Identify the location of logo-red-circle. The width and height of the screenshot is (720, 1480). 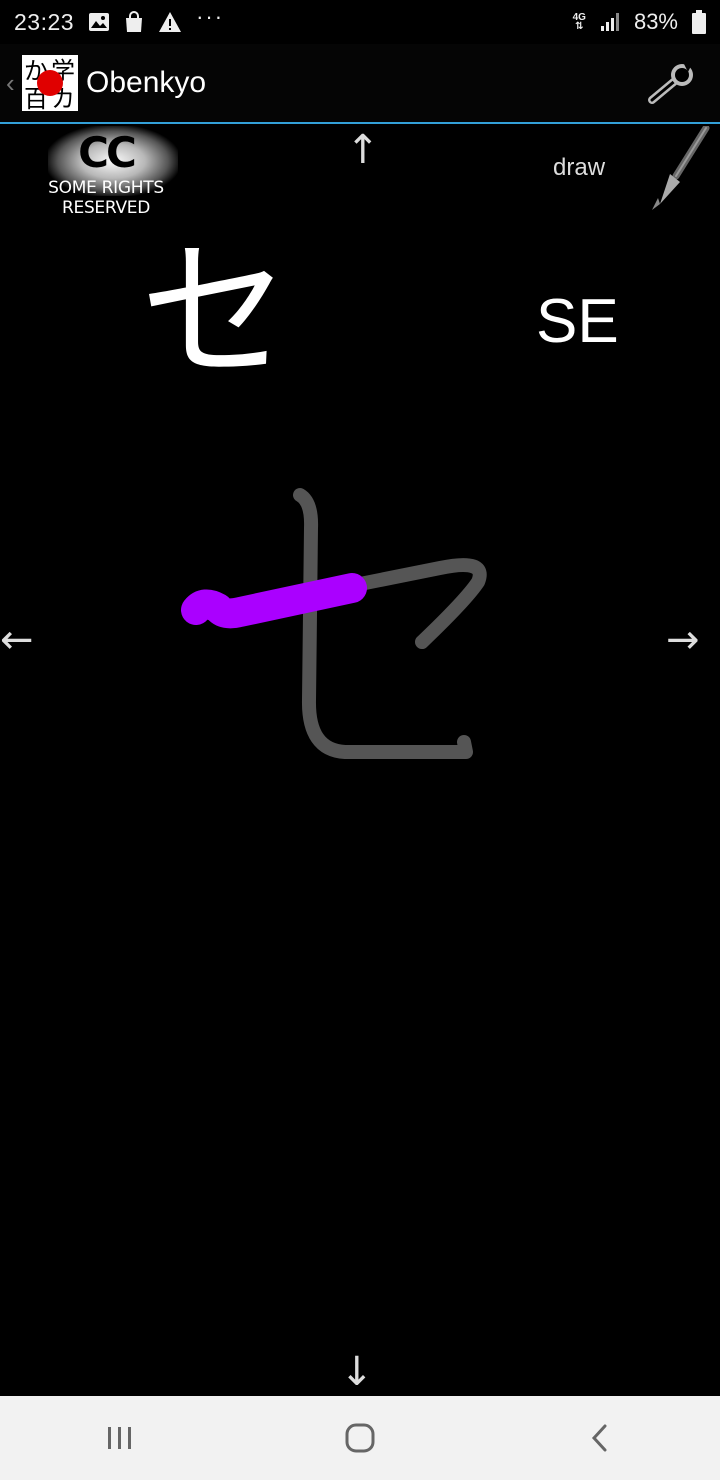
(50, 83).